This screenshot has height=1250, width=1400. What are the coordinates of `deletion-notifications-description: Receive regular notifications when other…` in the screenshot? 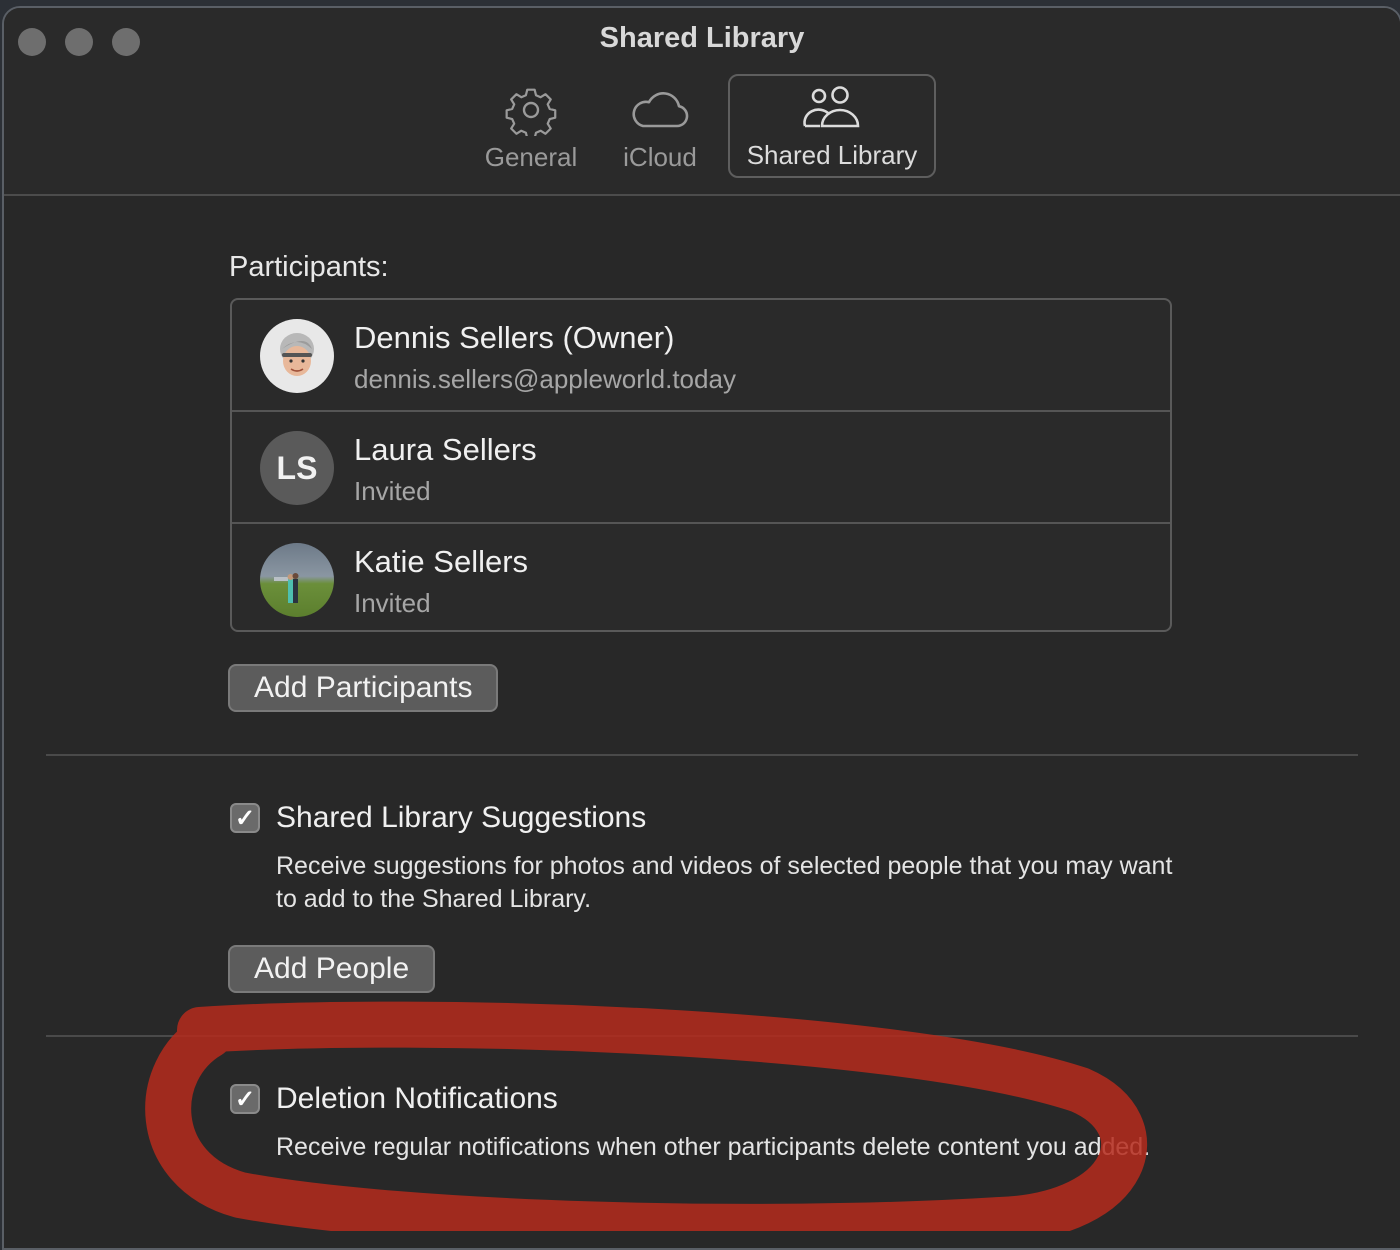 It's located at (713, 1147).